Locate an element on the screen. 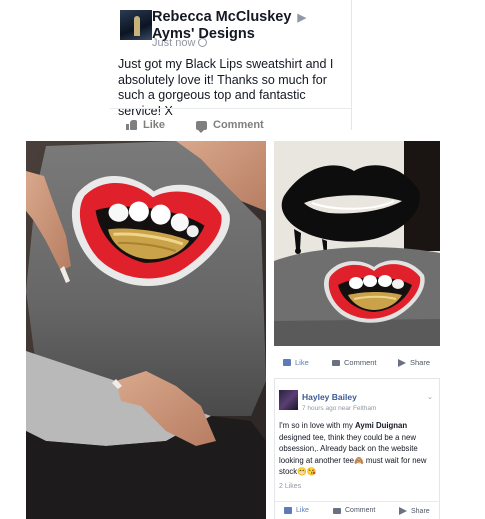  chevron-down-icon: ⌄ is located at coordinates (430, 397).